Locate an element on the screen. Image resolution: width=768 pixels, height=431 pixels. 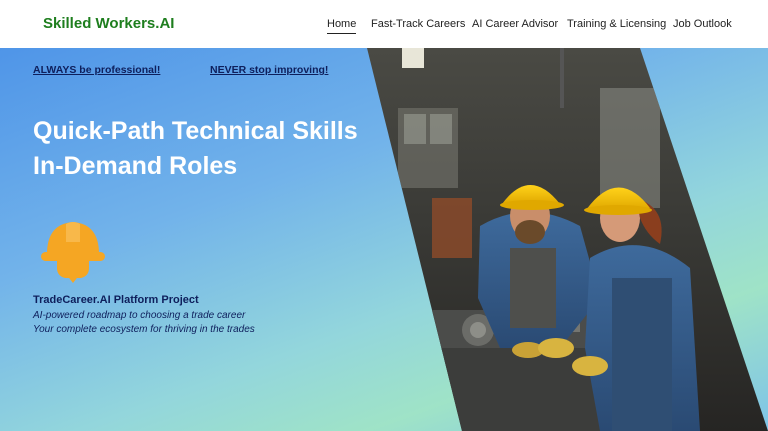
nav-fast-track-careers: Fast-Track Careers is located at coordinates (418, 25).